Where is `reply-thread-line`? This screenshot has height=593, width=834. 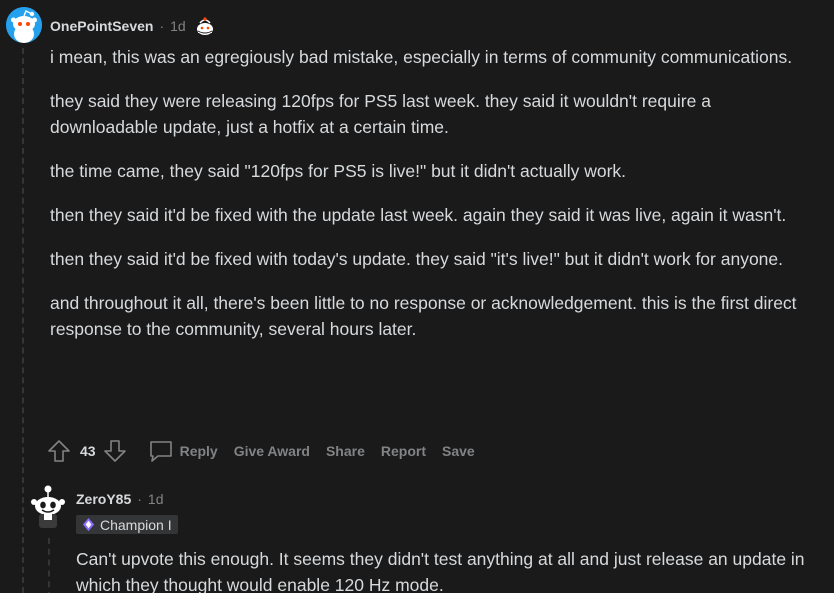
reply-thread-line is located at coordinates (49, 565).